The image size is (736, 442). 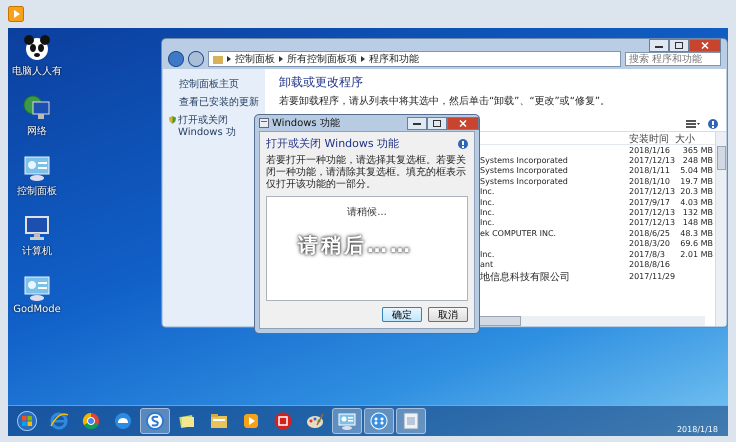 I want to click on table-cell-text: 2017/8/3, so click(x=647, y=254).